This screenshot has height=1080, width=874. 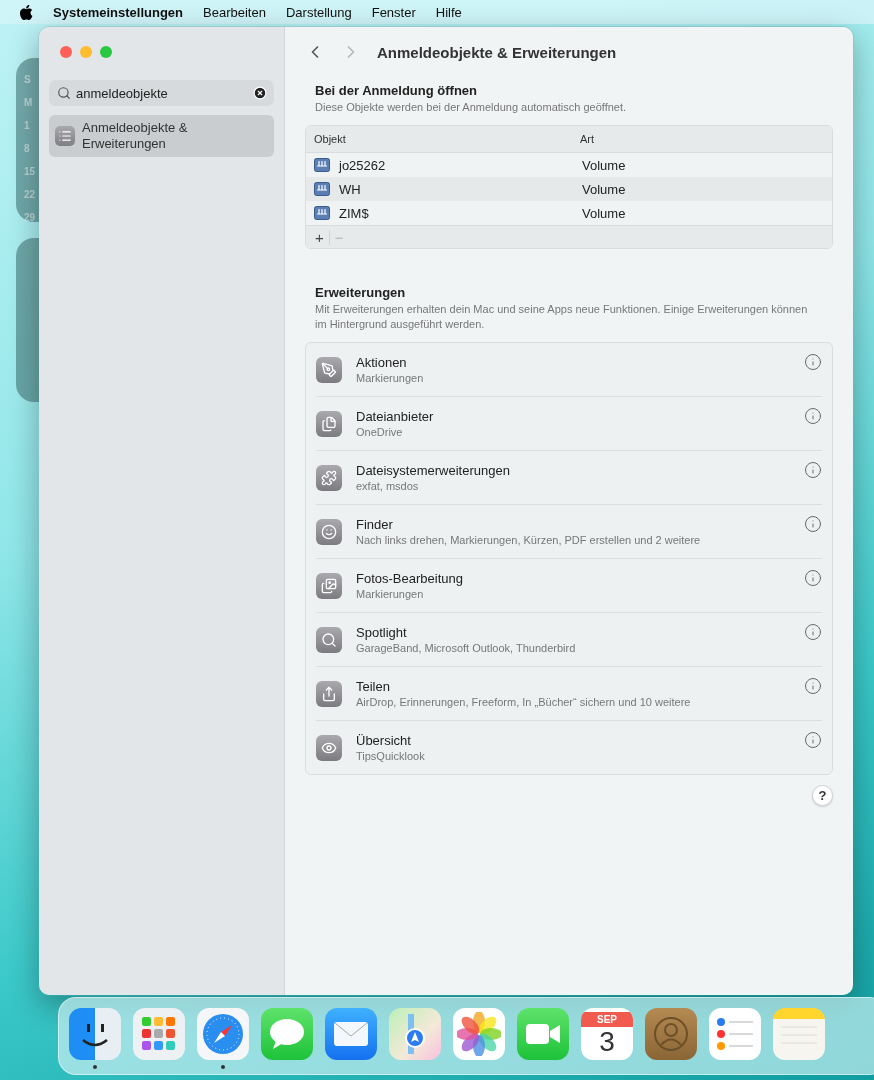 What do you see at coordinates (706, 139) in the screenshot?
I see `column-header: Art` at bounding box center [706, 139].